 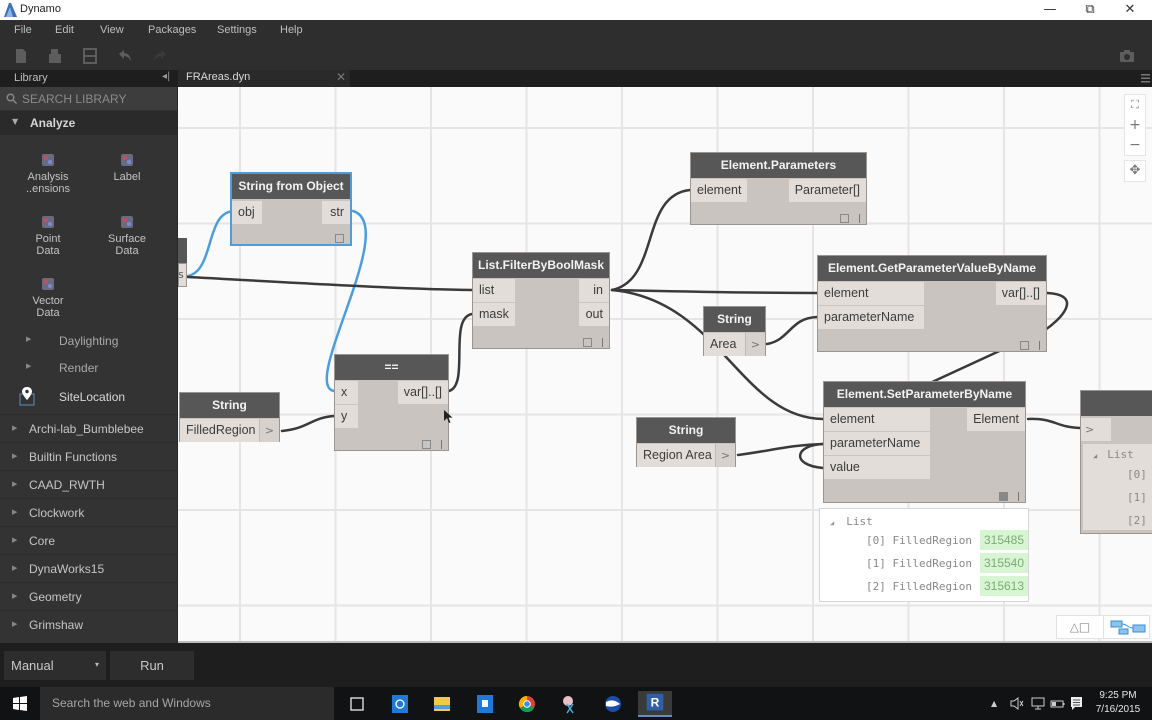 I want to click on string-value-field: Region Area, so click(x=676, y=455).